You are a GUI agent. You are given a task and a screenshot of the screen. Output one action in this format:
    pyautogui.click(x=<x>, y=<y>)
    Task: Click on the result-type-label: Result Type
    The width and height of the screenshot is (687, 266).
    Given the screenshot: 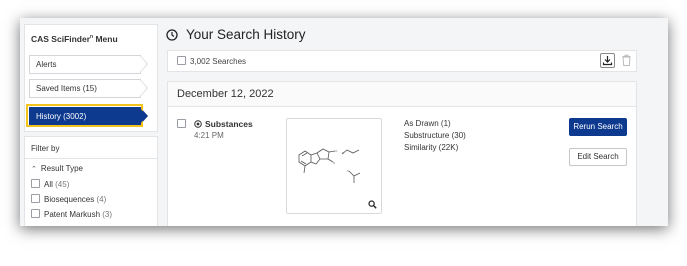 What is the action you would take?
    pyautogui.click(x=61, y=168)
    